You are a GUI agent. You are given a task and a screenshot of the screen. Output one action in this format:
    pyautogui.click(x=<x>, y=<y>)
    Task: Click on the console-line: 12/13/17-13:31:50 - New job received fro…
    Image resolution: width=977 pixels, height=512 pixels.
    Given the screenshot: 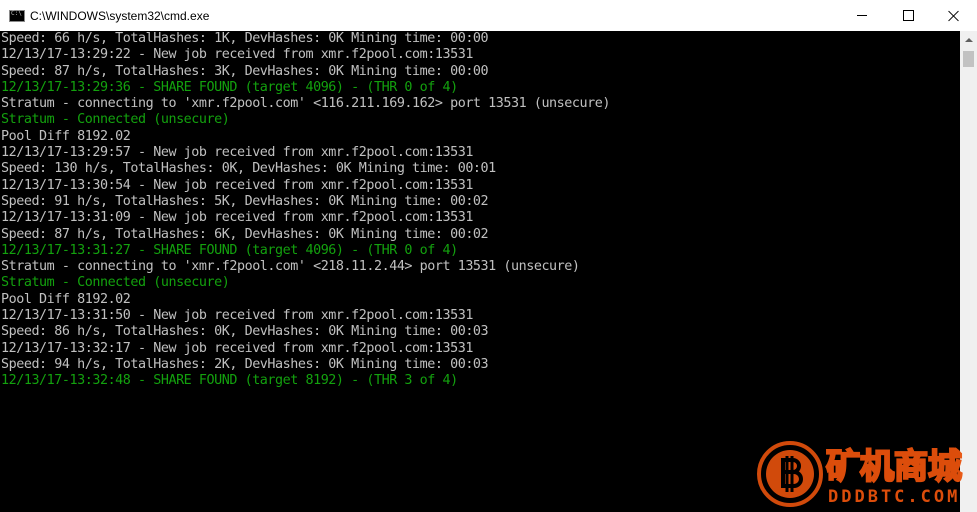 What is the action you would take?
    pyautogui.click(x=237, y=316)
    